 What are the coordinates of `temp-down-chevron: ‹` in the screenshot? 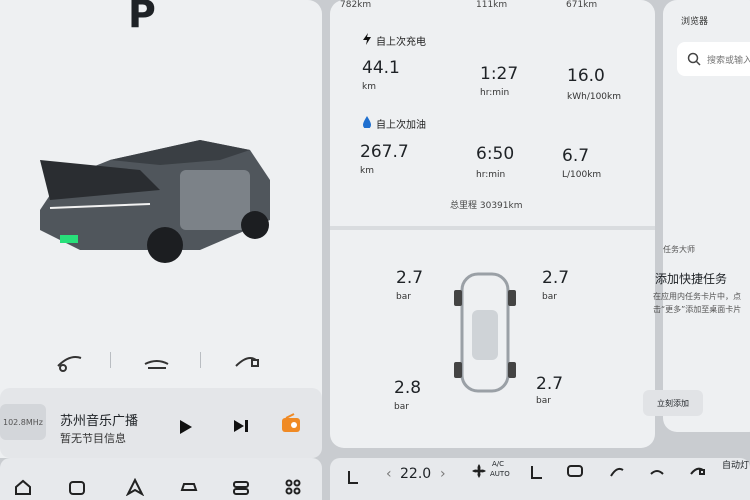 It's located at (389, 474).